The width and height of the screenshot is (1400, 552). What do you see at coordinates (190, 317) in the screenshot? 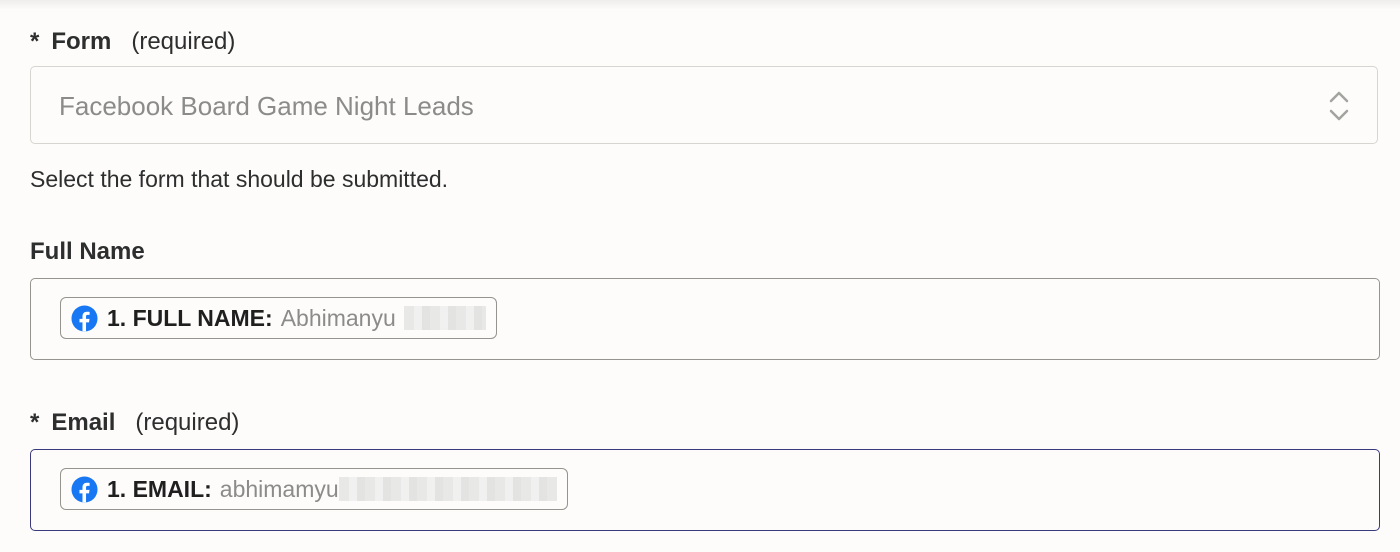
I see `pill-key: 1. FULL NAME:` at bounding box center [190, 317].